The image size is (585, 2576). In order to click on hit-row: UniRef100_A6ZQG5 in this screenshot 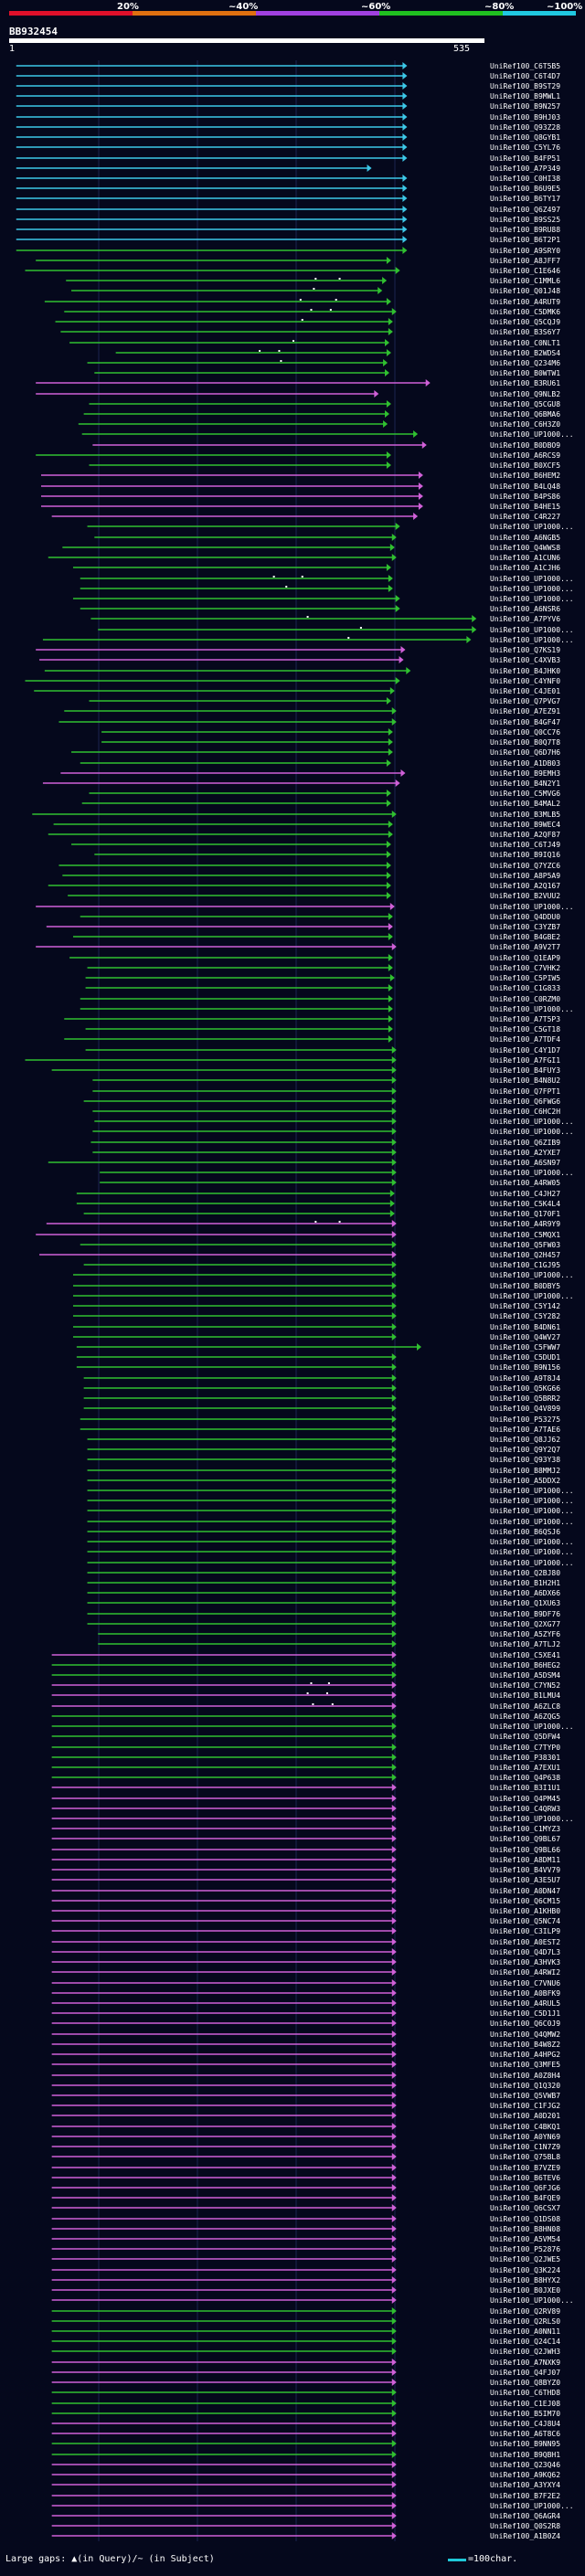, I will do `click(306, 1716)`.